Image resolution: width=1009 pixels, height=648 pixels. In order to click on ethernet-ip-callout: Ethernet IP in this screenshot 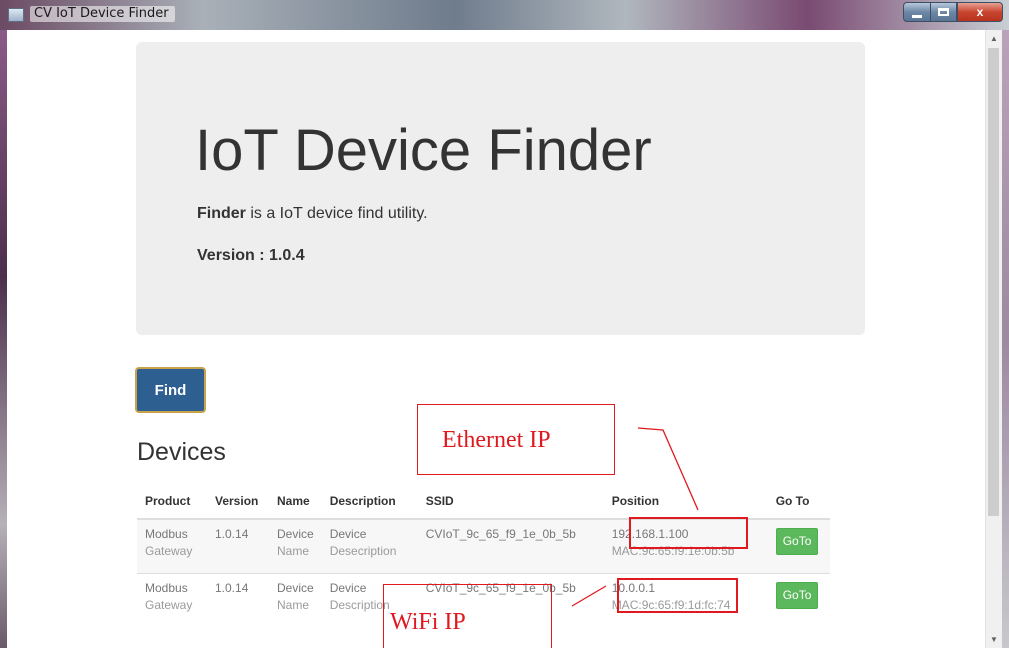, I will do `click(516, 439)`.